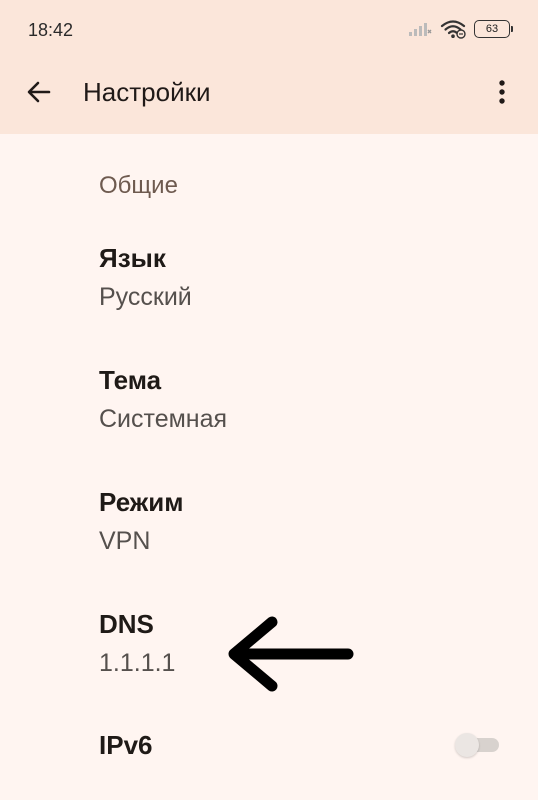 This screenshot has height=800, width=538. What do you see at coordinates (51, 30) in the screenshot?
I see `status-time: 18:42` at bounding box center [51, 30].